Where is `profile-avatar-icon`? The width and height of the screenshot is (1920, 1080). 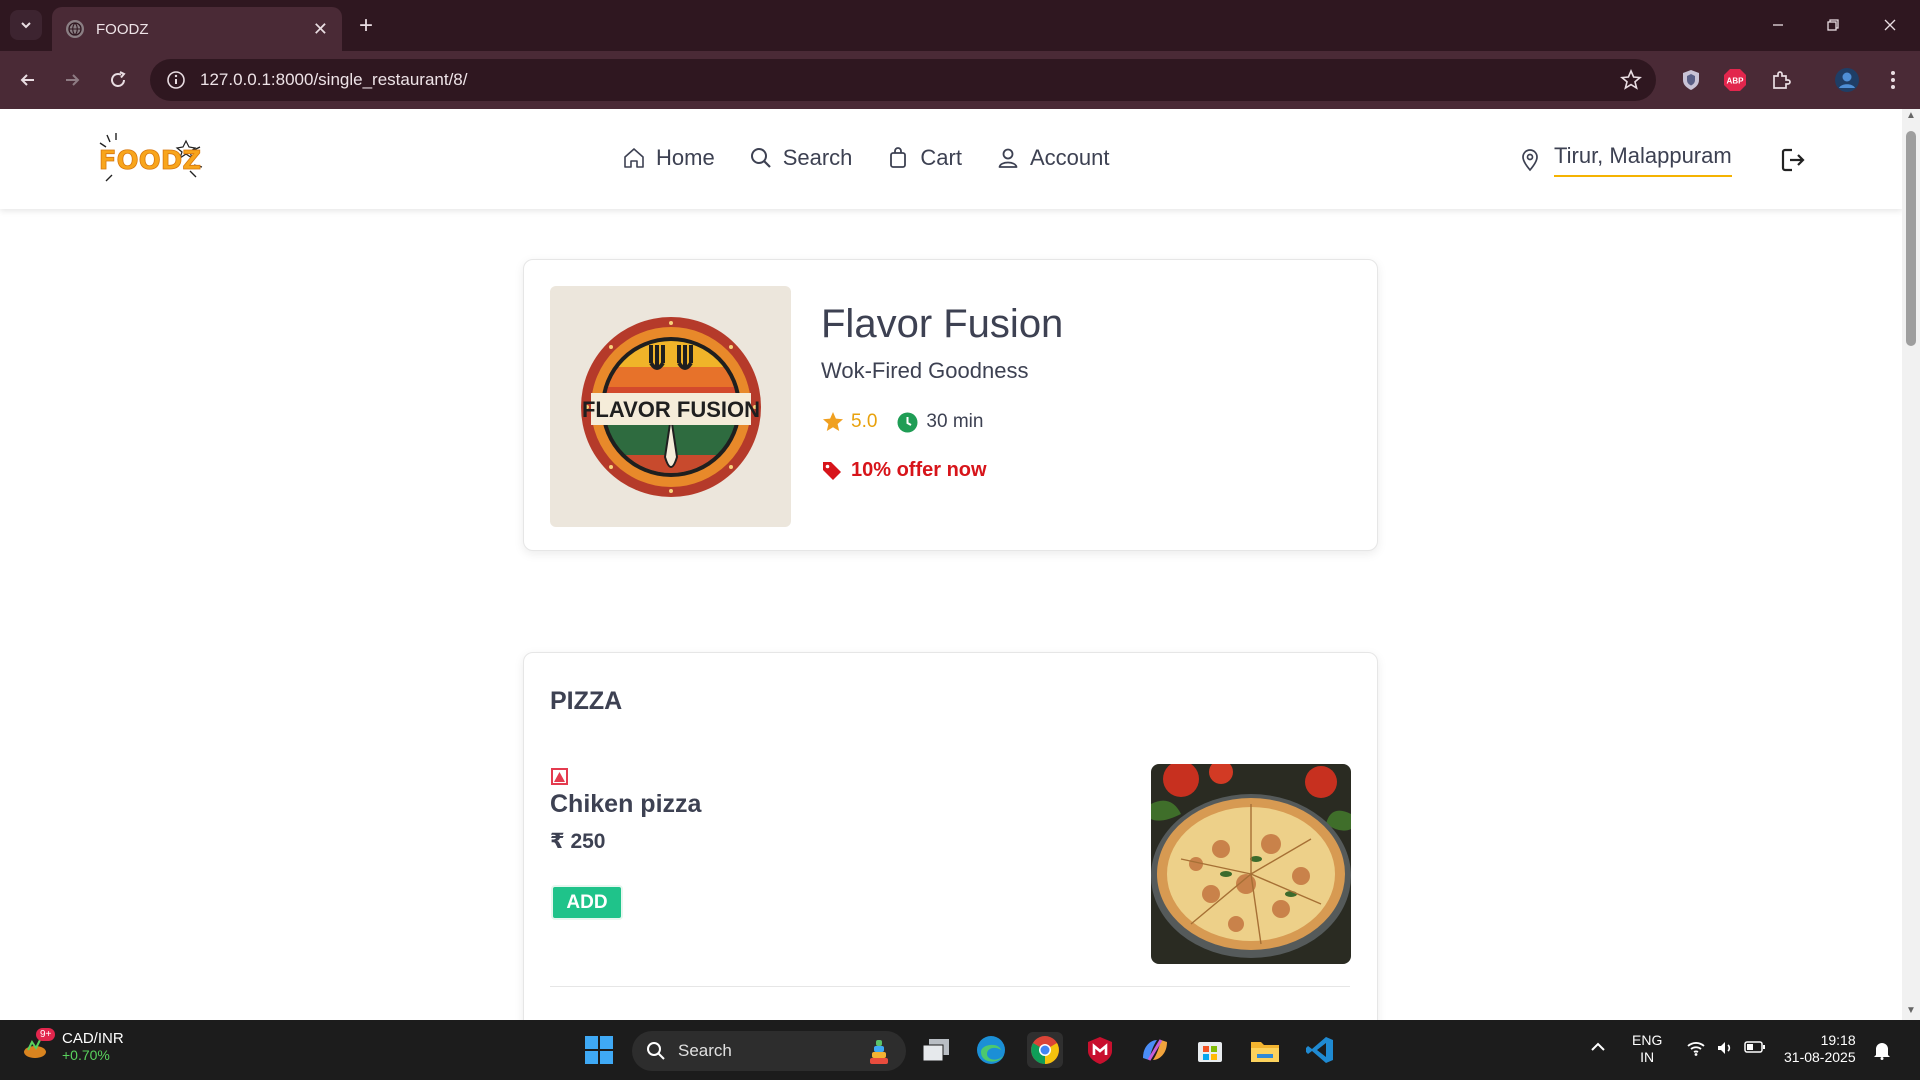 profile-avatar-icon is located at coordinates (1847, 80).